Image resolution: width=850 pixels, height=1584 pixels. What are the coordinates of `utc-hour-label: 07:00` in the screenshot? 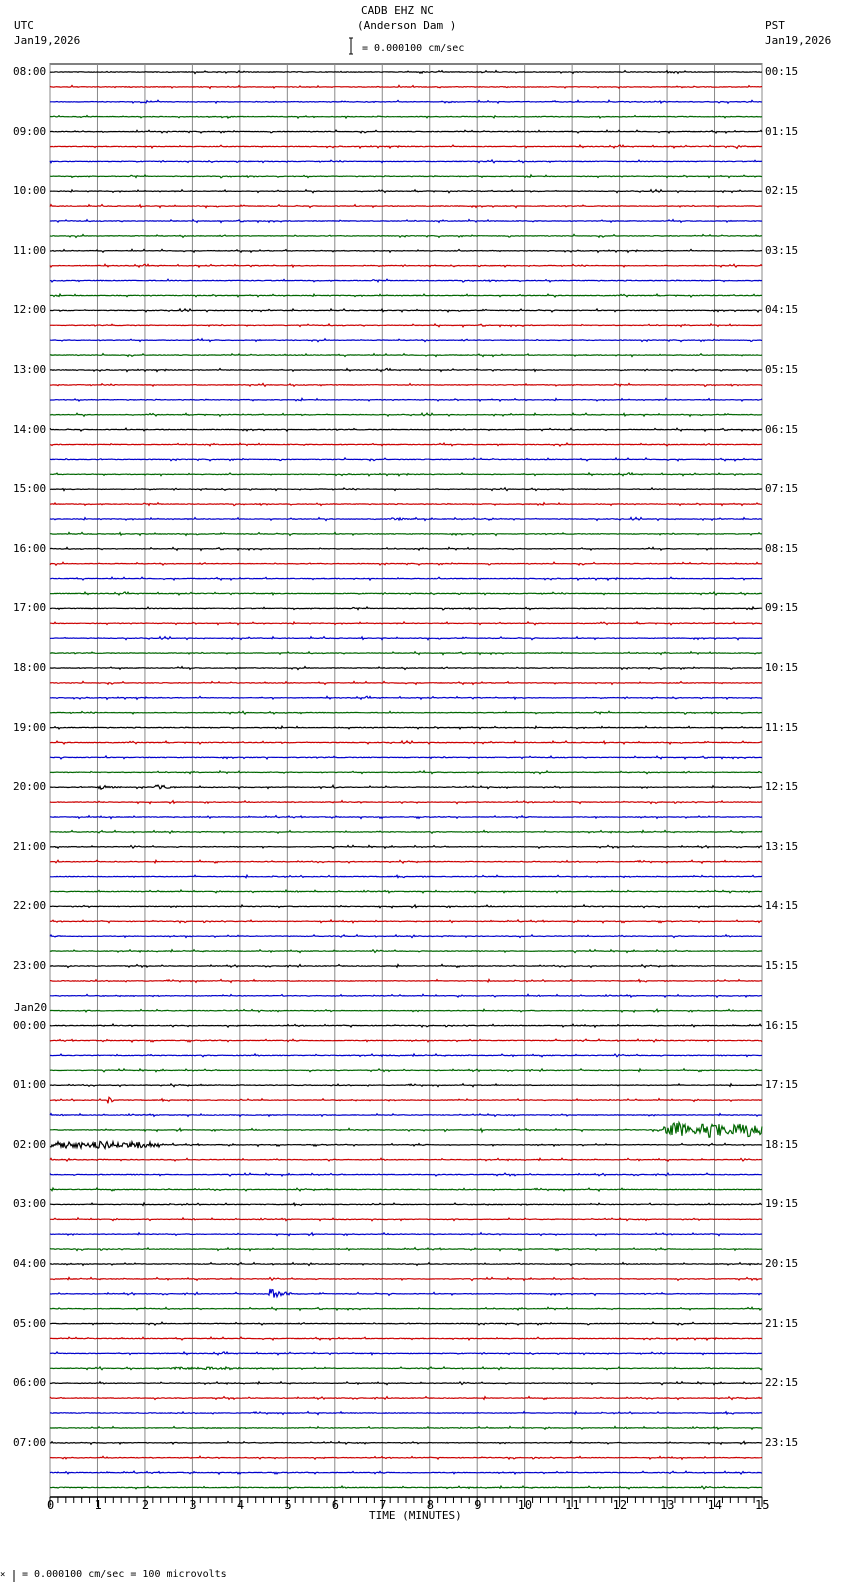 It's located at (30, 1442).